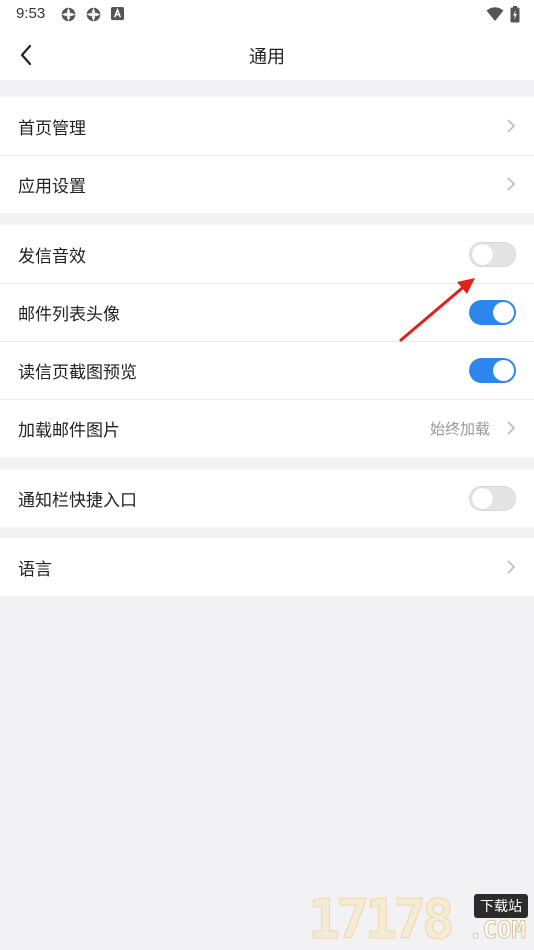 The image size is (534, 950). What do you see at coordinates (267, 184) in the screenshot?
I see `settings-row-app-settings: 应用设置` at bounding box center [267, 184].